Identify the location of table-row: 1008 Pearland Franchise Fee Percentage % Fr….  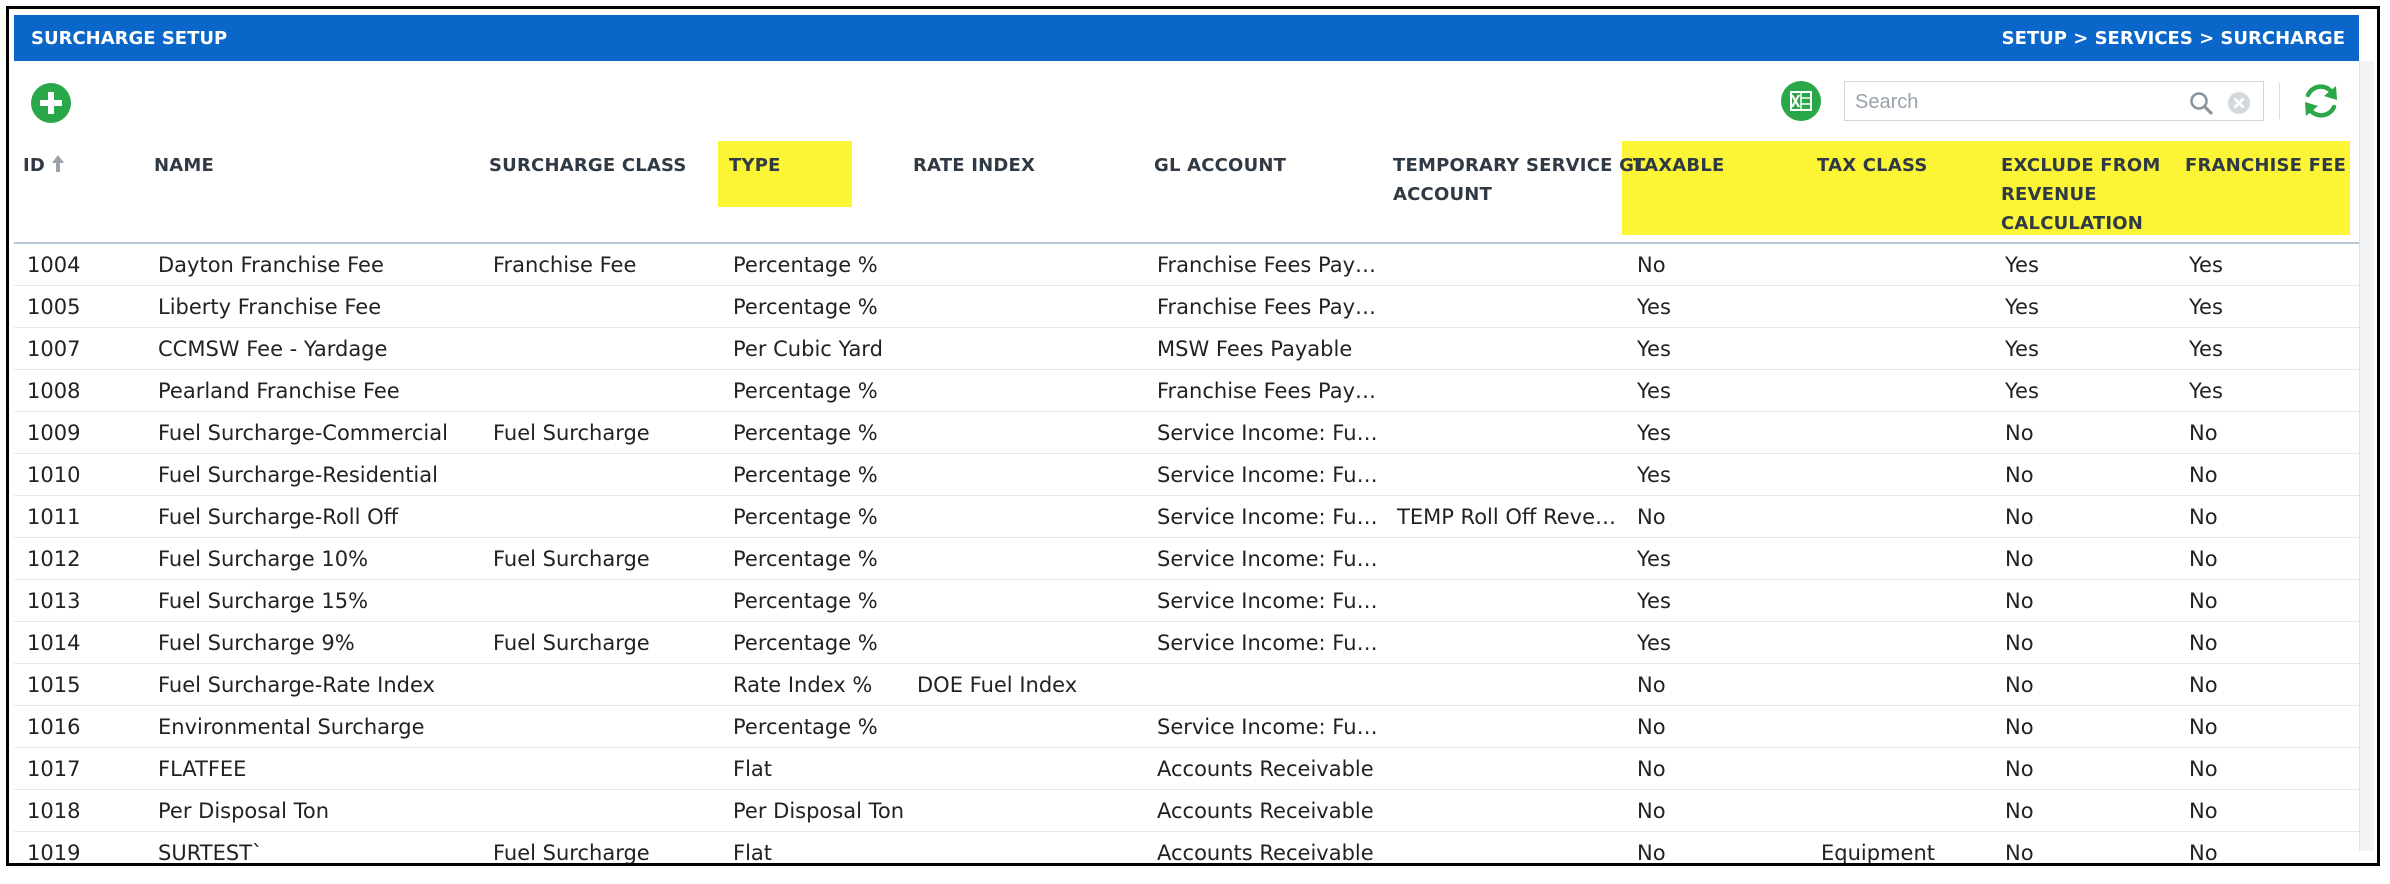
(1186, 391).